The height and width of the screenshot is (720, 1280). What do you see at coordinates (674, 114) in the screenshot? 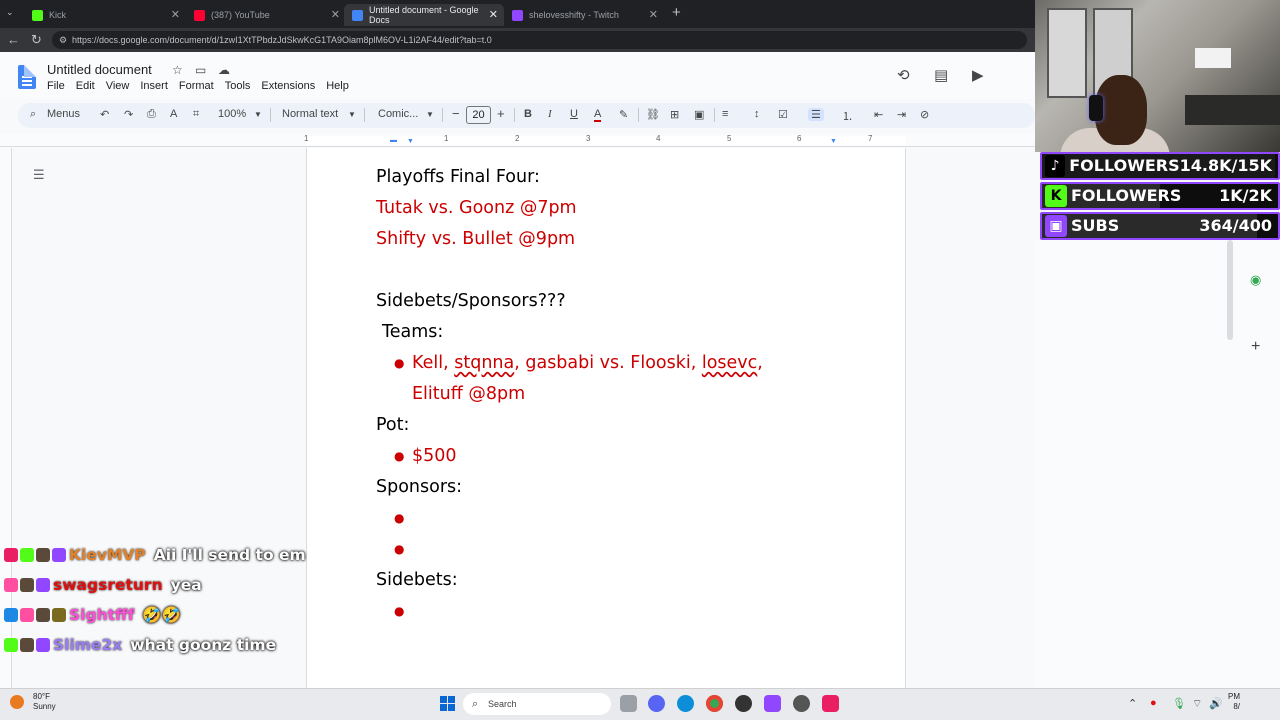
I see `comment-icon: ⊞` at bounding box center [674, 114].